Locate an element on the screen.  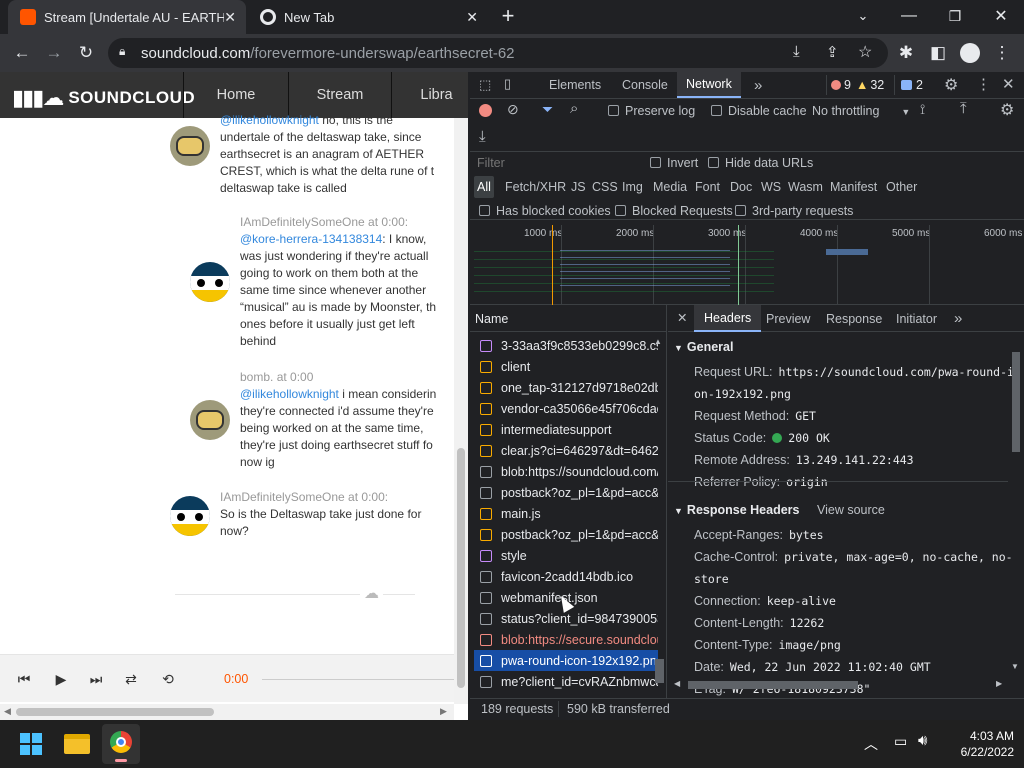
chevron-up-icon: ︿ is located at coordinates (871, 744).